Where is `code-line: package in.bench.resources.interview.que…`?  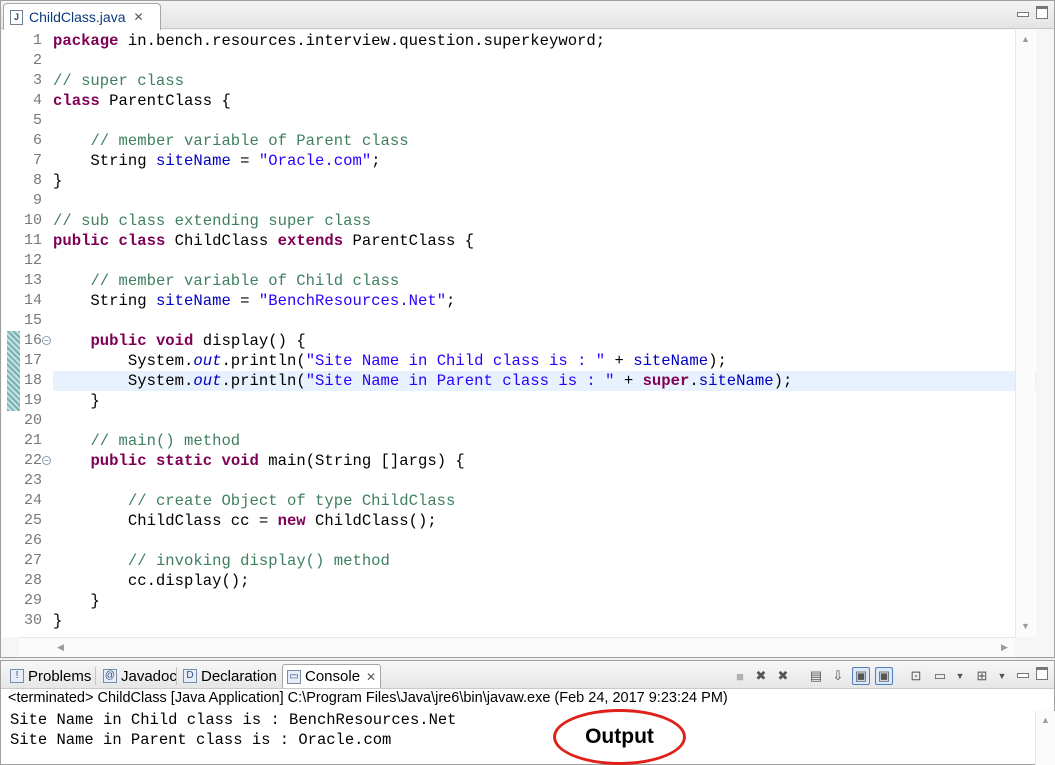 code-line: package in.bench.resources.interview.que… is located at coordinates (544, 41).